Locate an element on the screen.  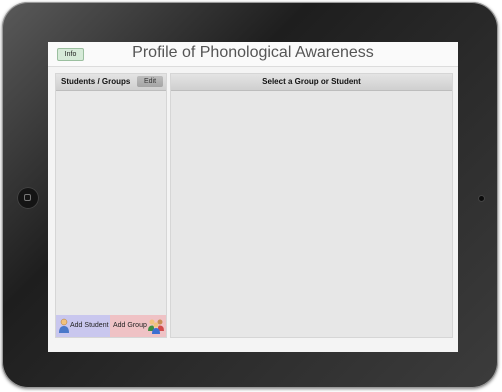
left-panel-header: Students / Groups Edit is located at coordinates (111, 82).